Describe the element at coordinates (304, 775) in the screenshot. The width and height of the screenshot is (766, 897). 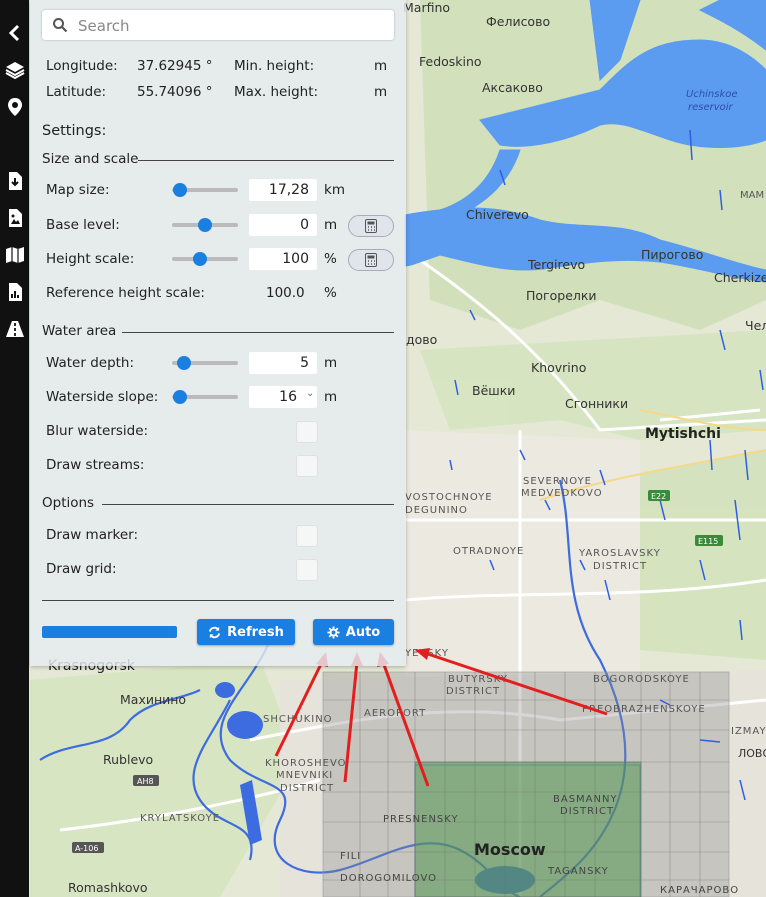
I see `map-label-mnevniki: MNEVNIKI` at that location.